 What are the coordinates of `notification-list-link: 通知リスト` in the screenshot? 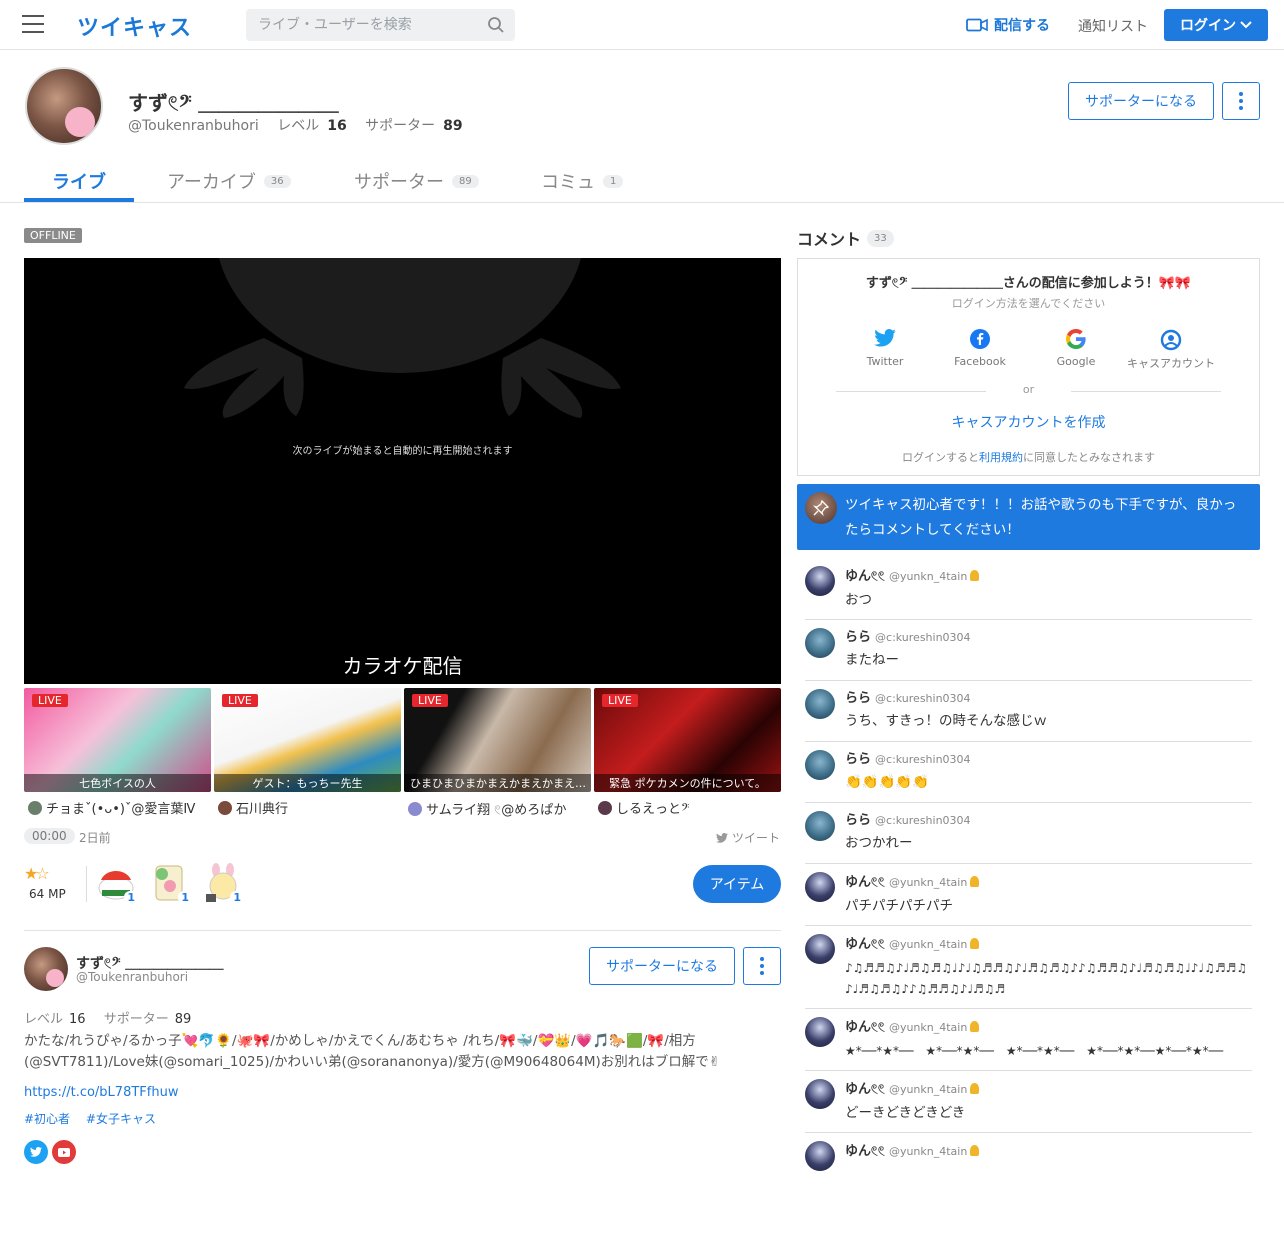 It's located at (1113, 26).